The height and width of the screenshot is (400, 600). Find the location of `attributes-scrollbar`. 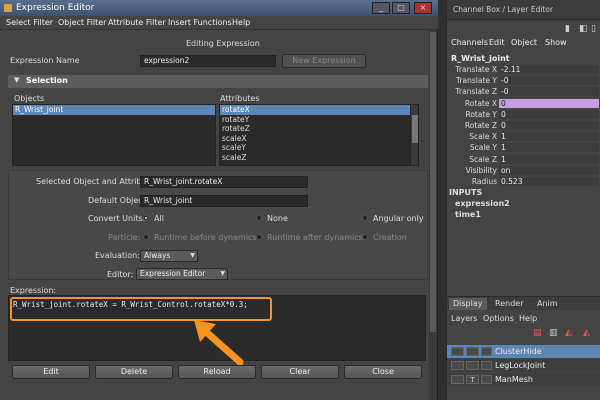

attributes-scrollbar is located at coordinates (414, 135).